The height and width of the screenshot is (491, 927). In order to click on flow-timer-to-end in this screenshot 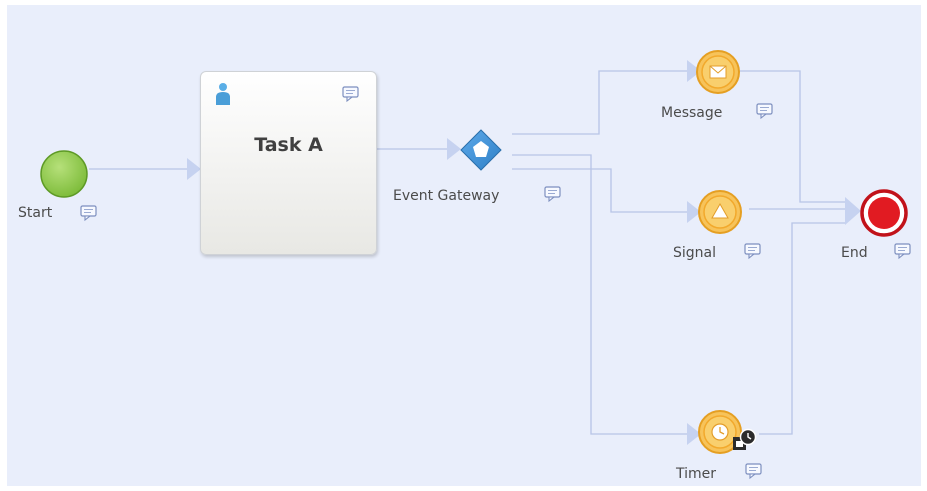, I will do `click(802, 328)`.